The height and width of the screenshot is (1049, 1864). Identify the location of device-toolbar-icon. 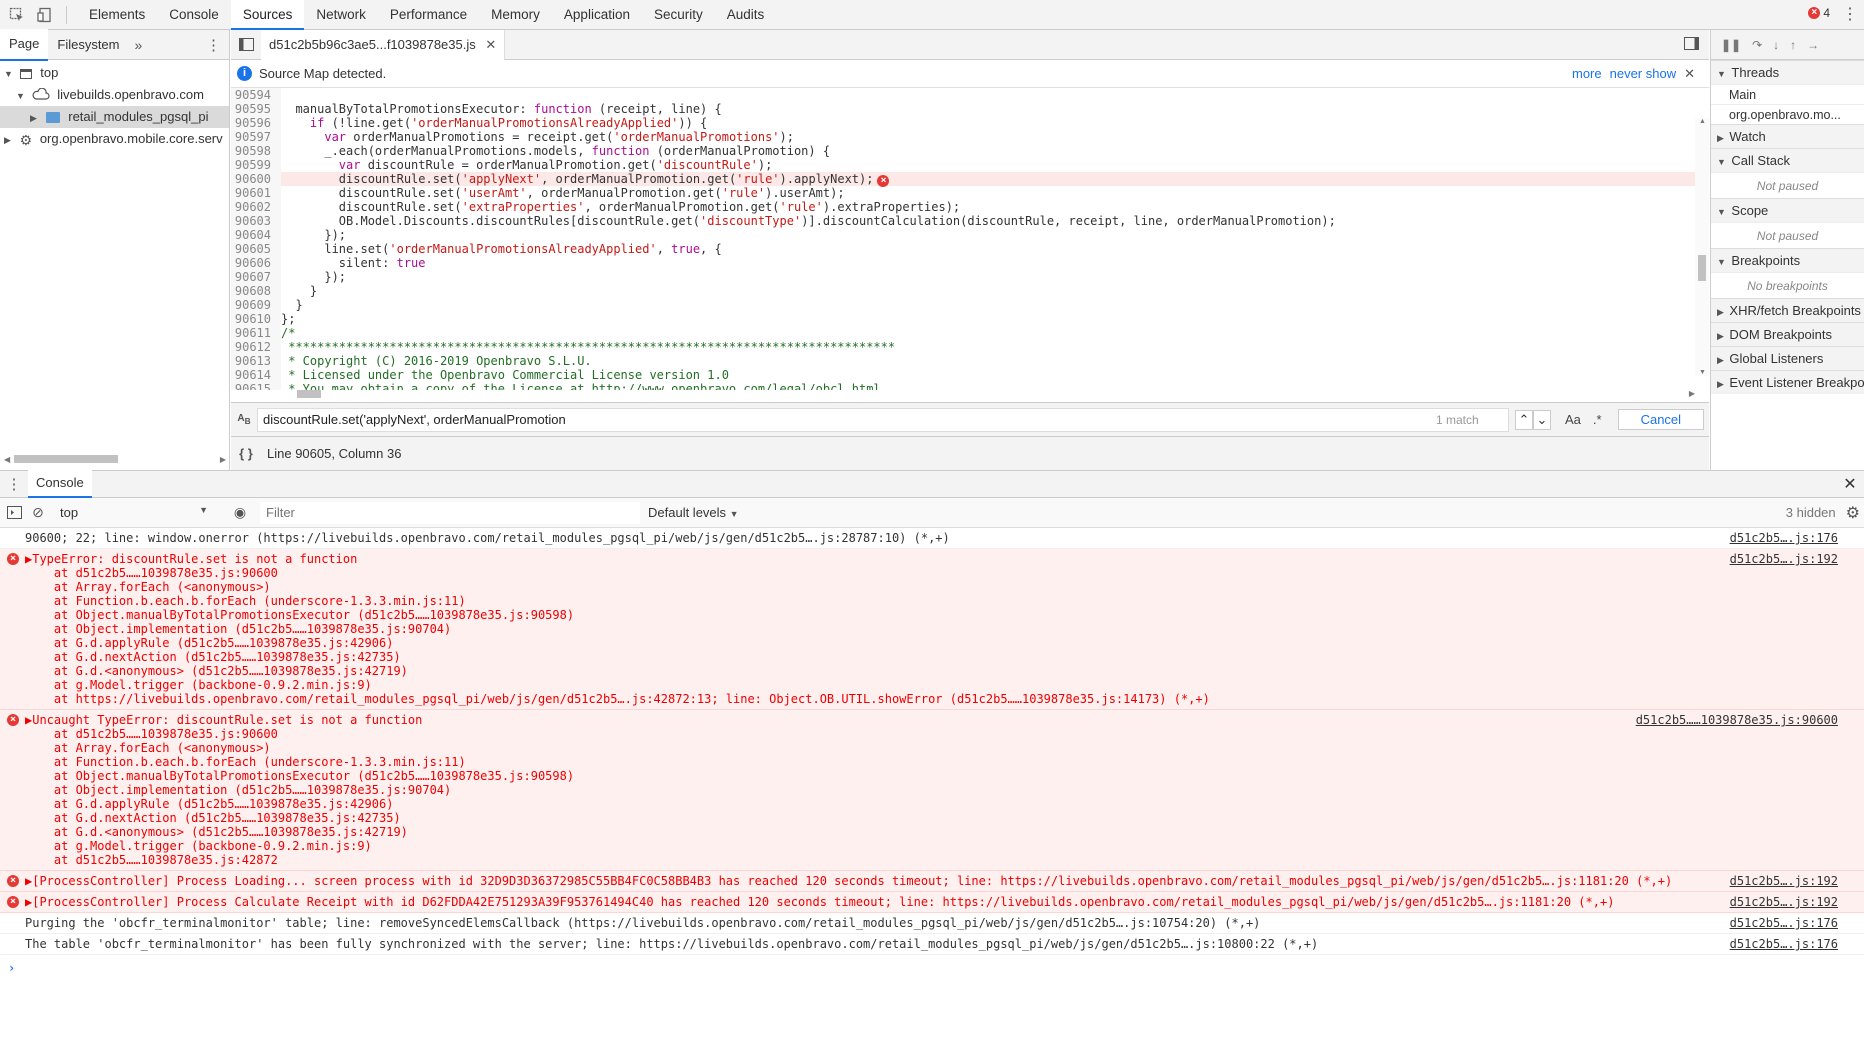
(45, 15).